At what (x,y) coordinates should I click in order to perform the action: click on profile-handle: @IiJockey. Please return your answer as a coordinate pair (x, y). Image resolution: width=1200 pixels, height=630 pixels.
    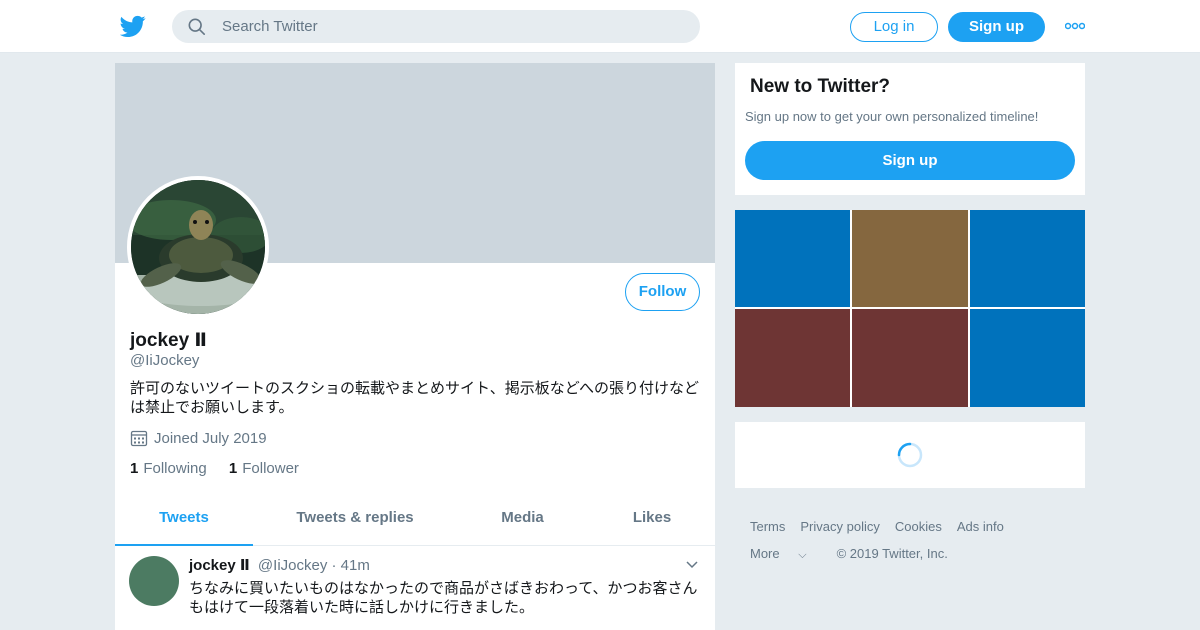
    Looking at the image, I should click on (164, 360).